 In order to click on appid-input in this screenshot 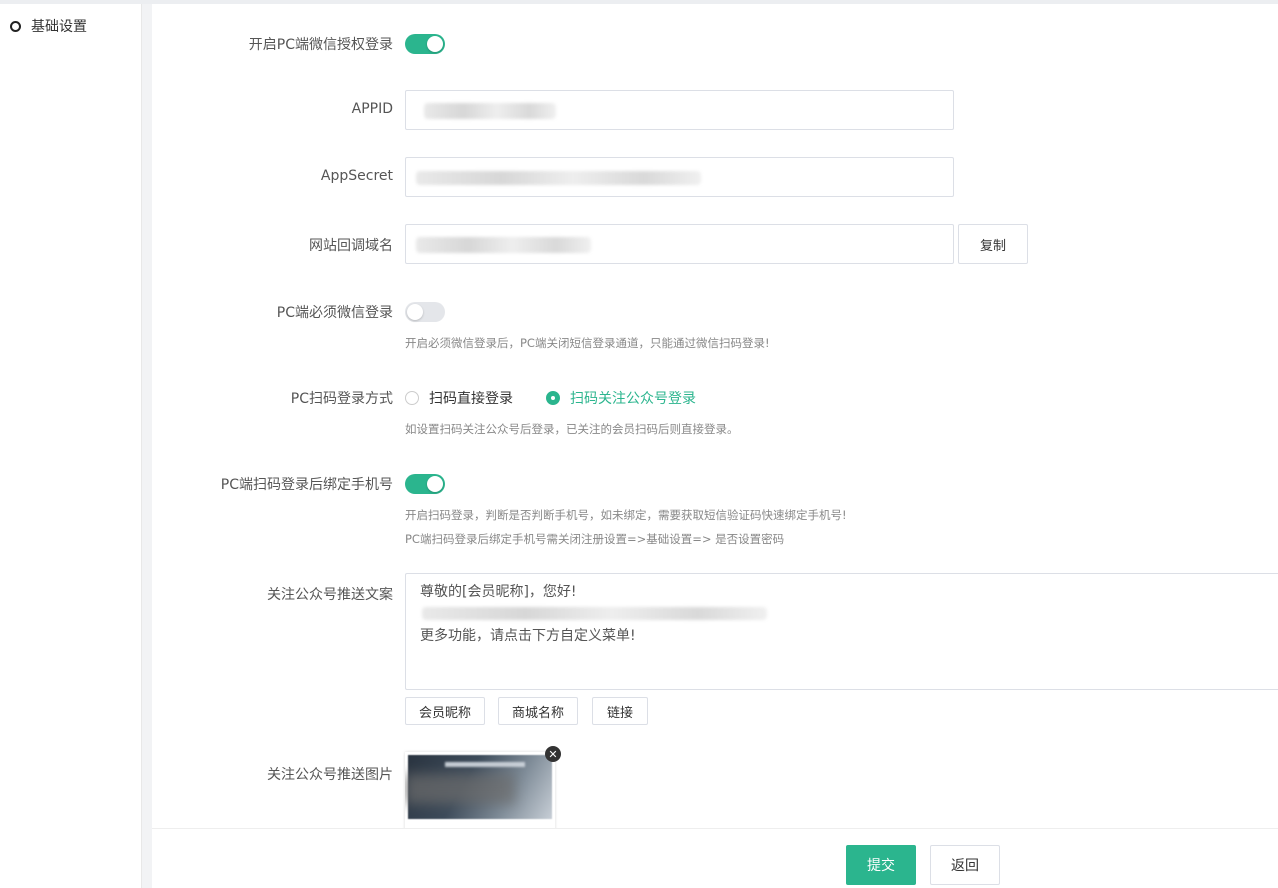, I will do `click(679, 110)`.